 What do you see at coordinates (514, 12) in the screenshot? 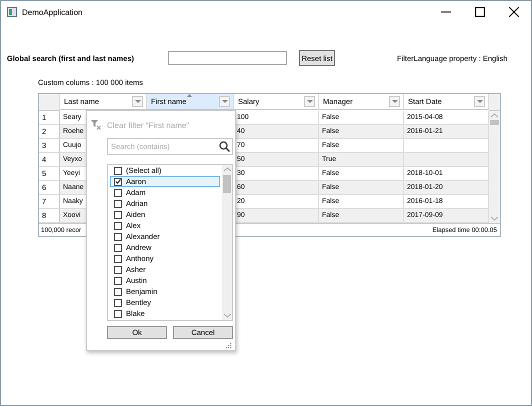
I see `close-icon` at bounding box center [514, 12].